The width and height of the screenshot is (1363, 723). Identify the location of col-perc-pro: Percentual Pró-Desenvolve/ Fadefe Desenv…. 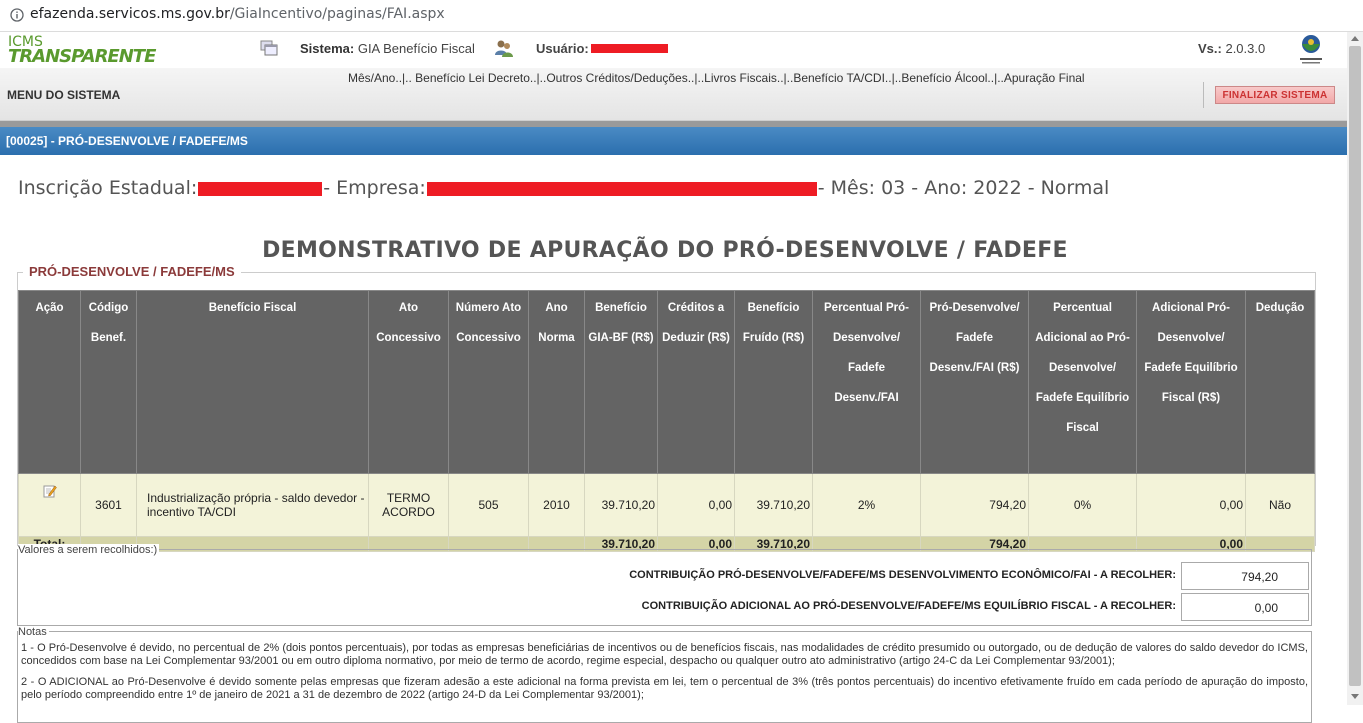
(866, 382).